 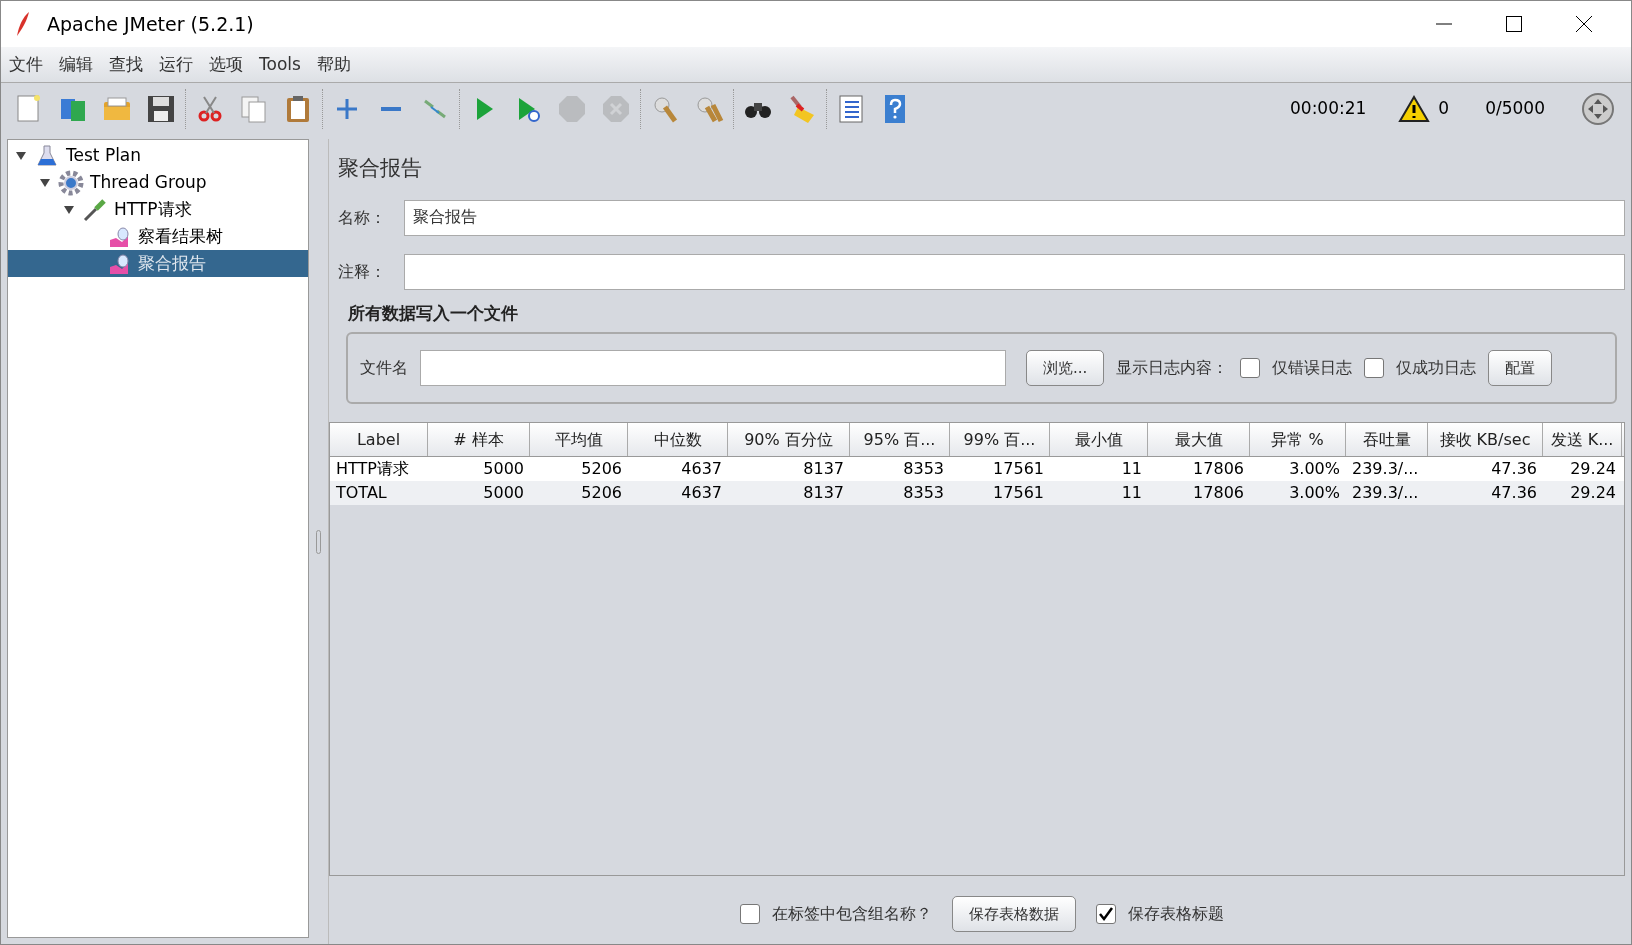 I want to click on tree-item: Thread Group, so click(x=158, y=182).